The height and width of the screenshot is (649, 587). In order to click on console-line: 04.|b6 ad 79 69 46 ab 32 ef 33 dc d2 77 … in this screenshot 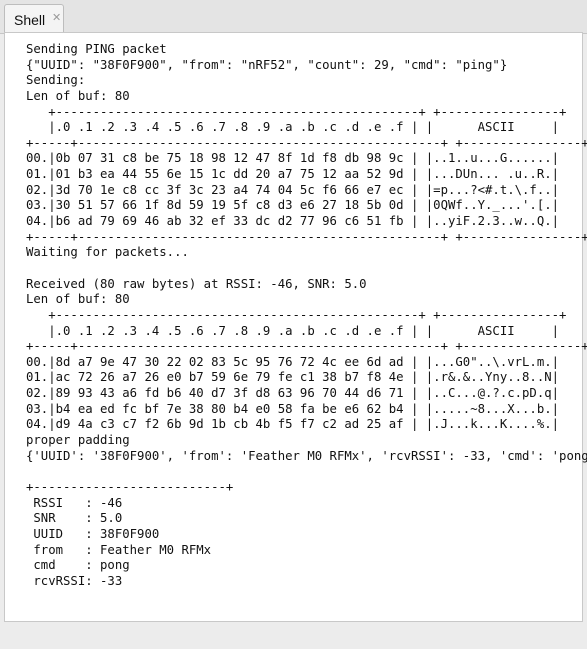, I will do `click(293, 221)`.